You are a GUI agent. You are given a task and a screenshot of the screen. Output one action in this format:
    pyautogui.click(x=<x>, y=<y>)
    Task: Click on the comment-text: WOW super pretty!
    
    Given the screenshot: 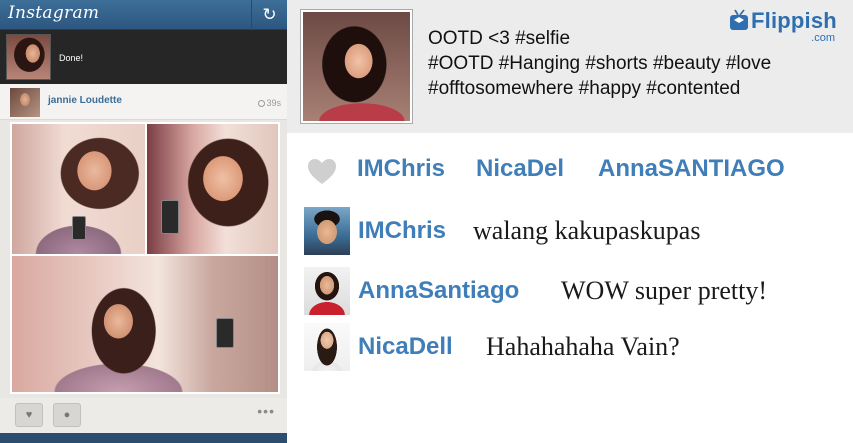 What is the action you would take?
    pyautogui.click(x=664, y=290)
    